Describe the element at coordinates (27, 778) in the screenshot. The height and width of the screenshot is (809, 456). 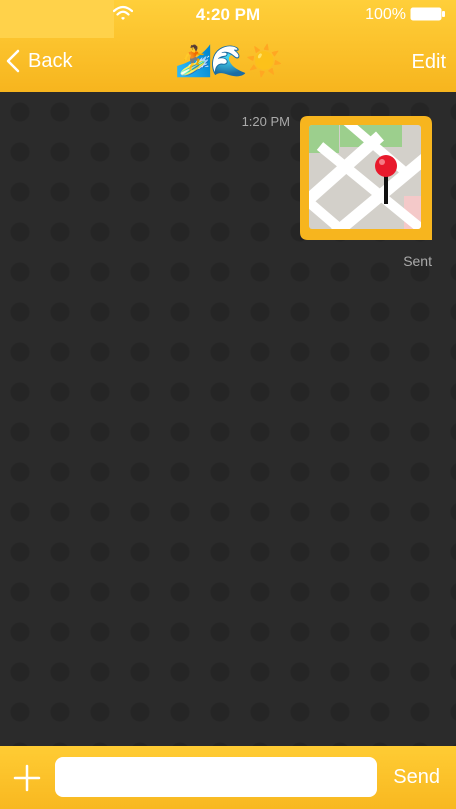
I see `plus-icon` at that location.